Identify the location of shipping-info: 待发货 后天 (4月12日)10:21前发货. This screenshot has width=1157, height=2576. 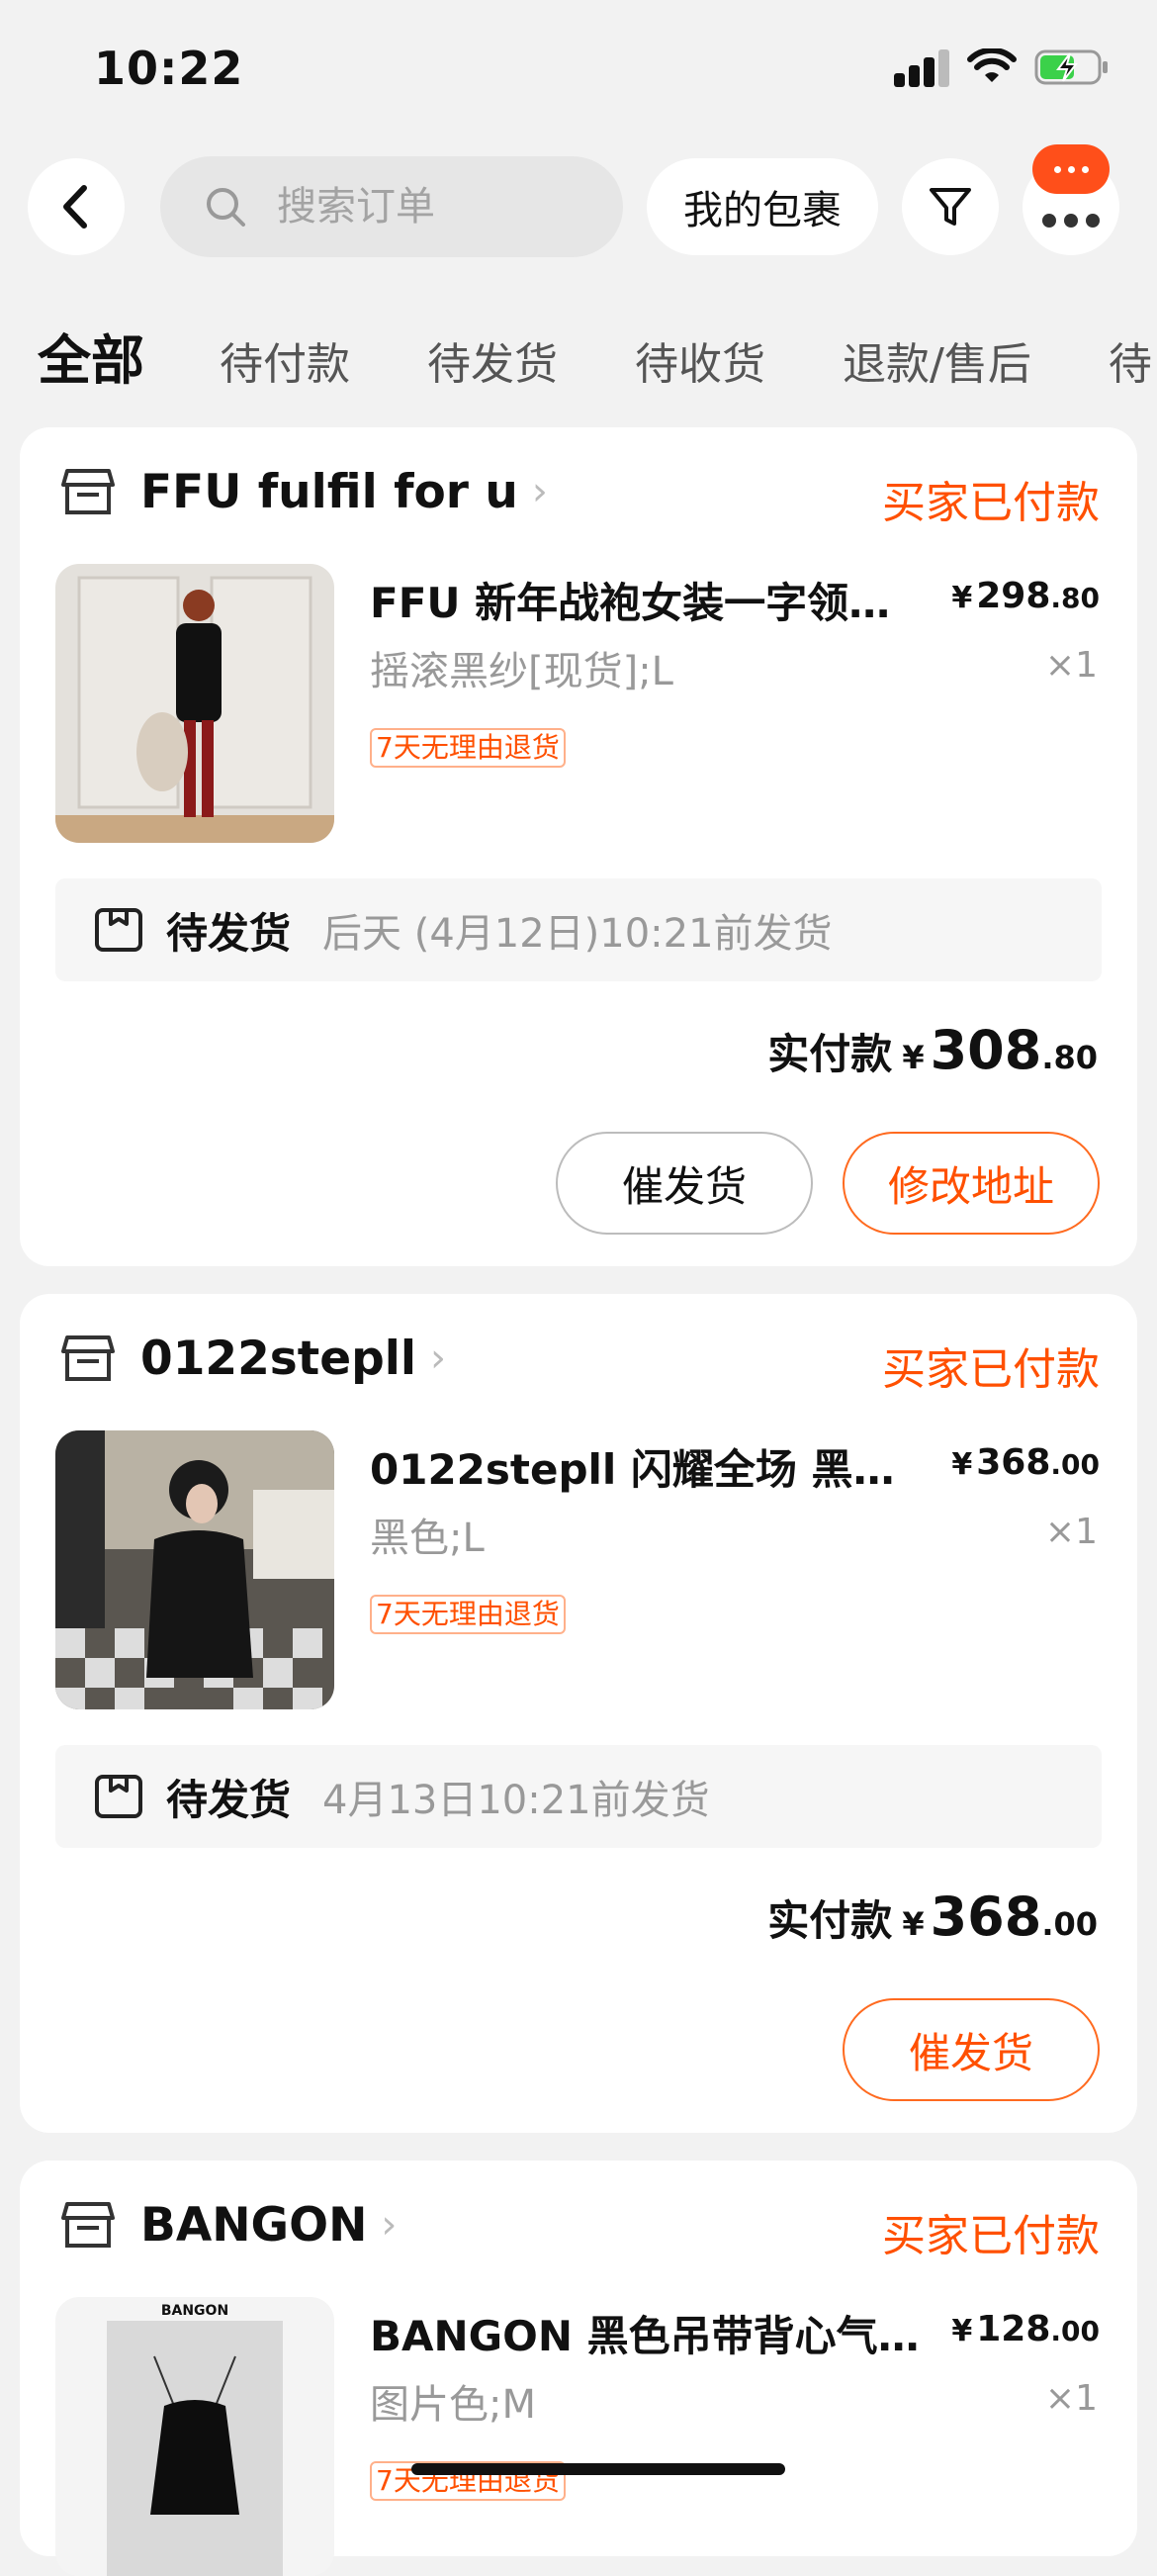
(578, 929).